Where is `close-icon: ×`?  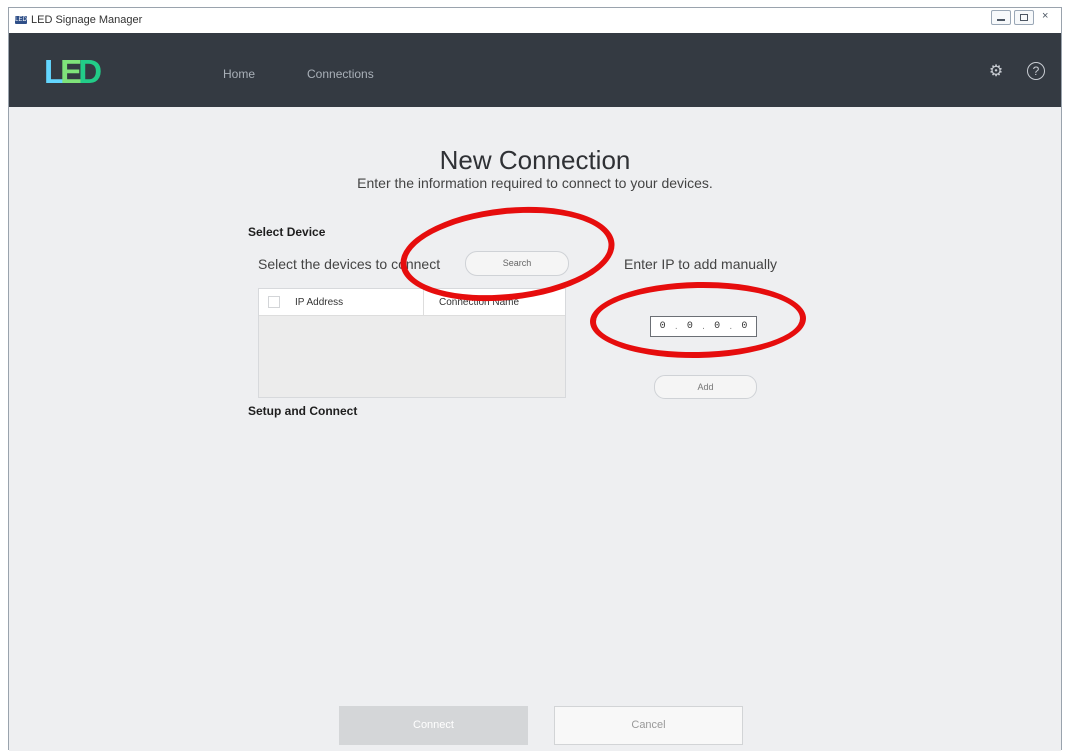
close-icon: × is located at coordinates (1045, 16).